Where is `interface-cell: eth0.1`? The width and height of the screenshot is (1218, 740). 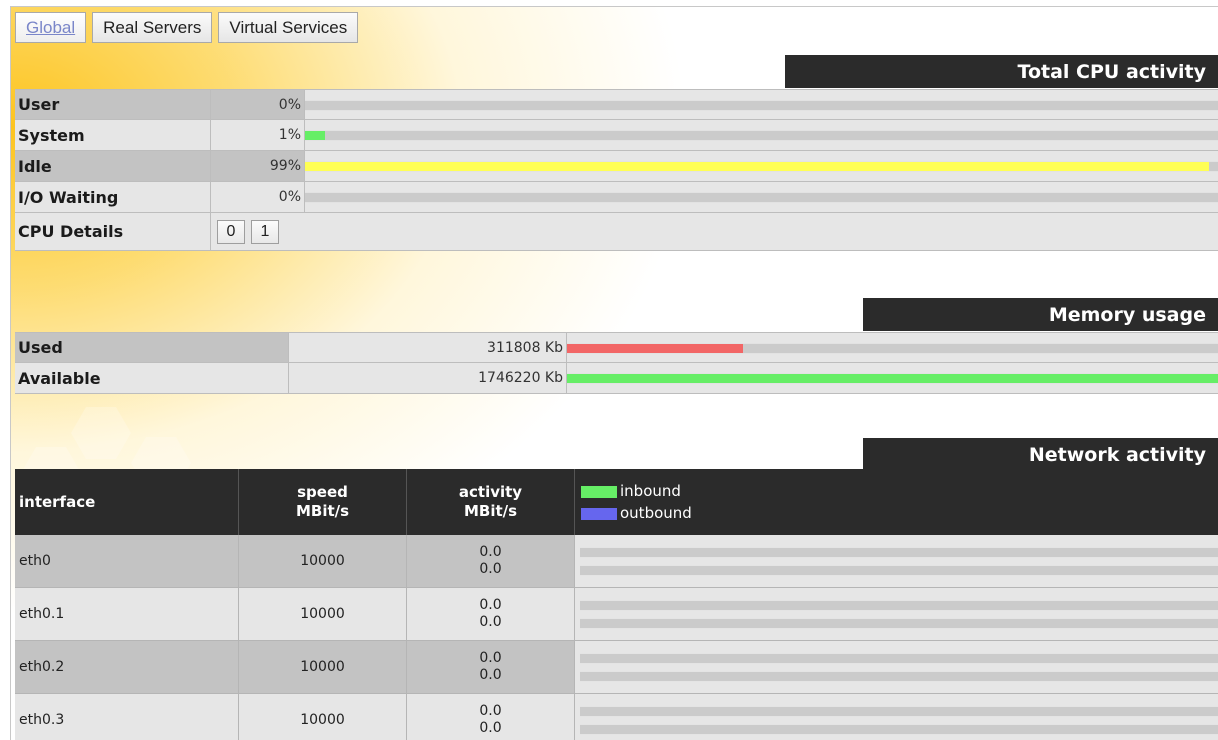 interface-cell: eth0.1 is located at coordinates (127, 614).